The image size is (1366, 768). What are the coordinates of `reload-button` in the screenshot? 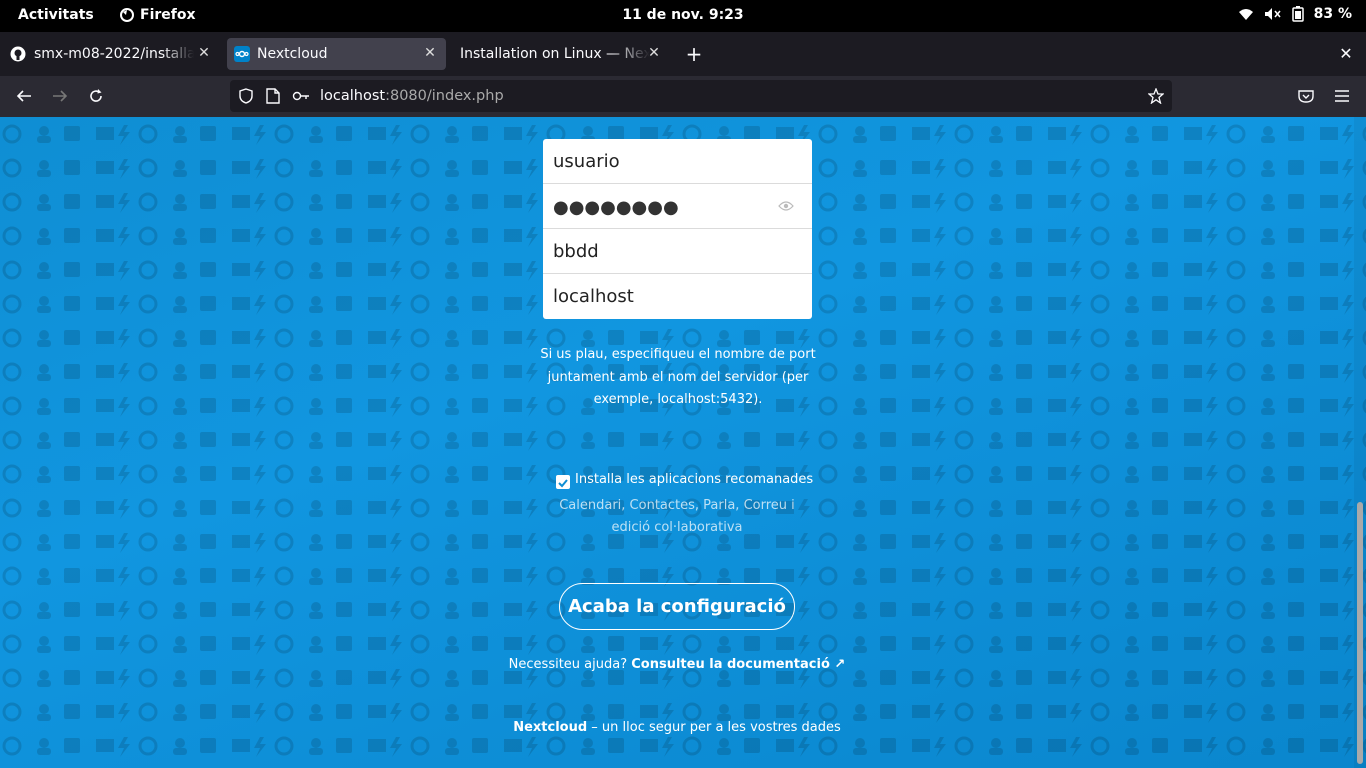 It's located at (96, 96).